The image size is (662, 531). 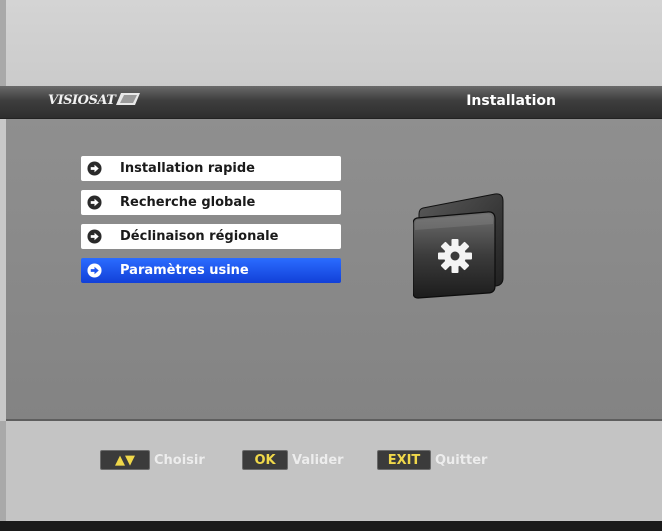 What do you see at coordinates (331, 526) in the screenshot?
I see `bottom-edge` at bounding box center [331, 526].